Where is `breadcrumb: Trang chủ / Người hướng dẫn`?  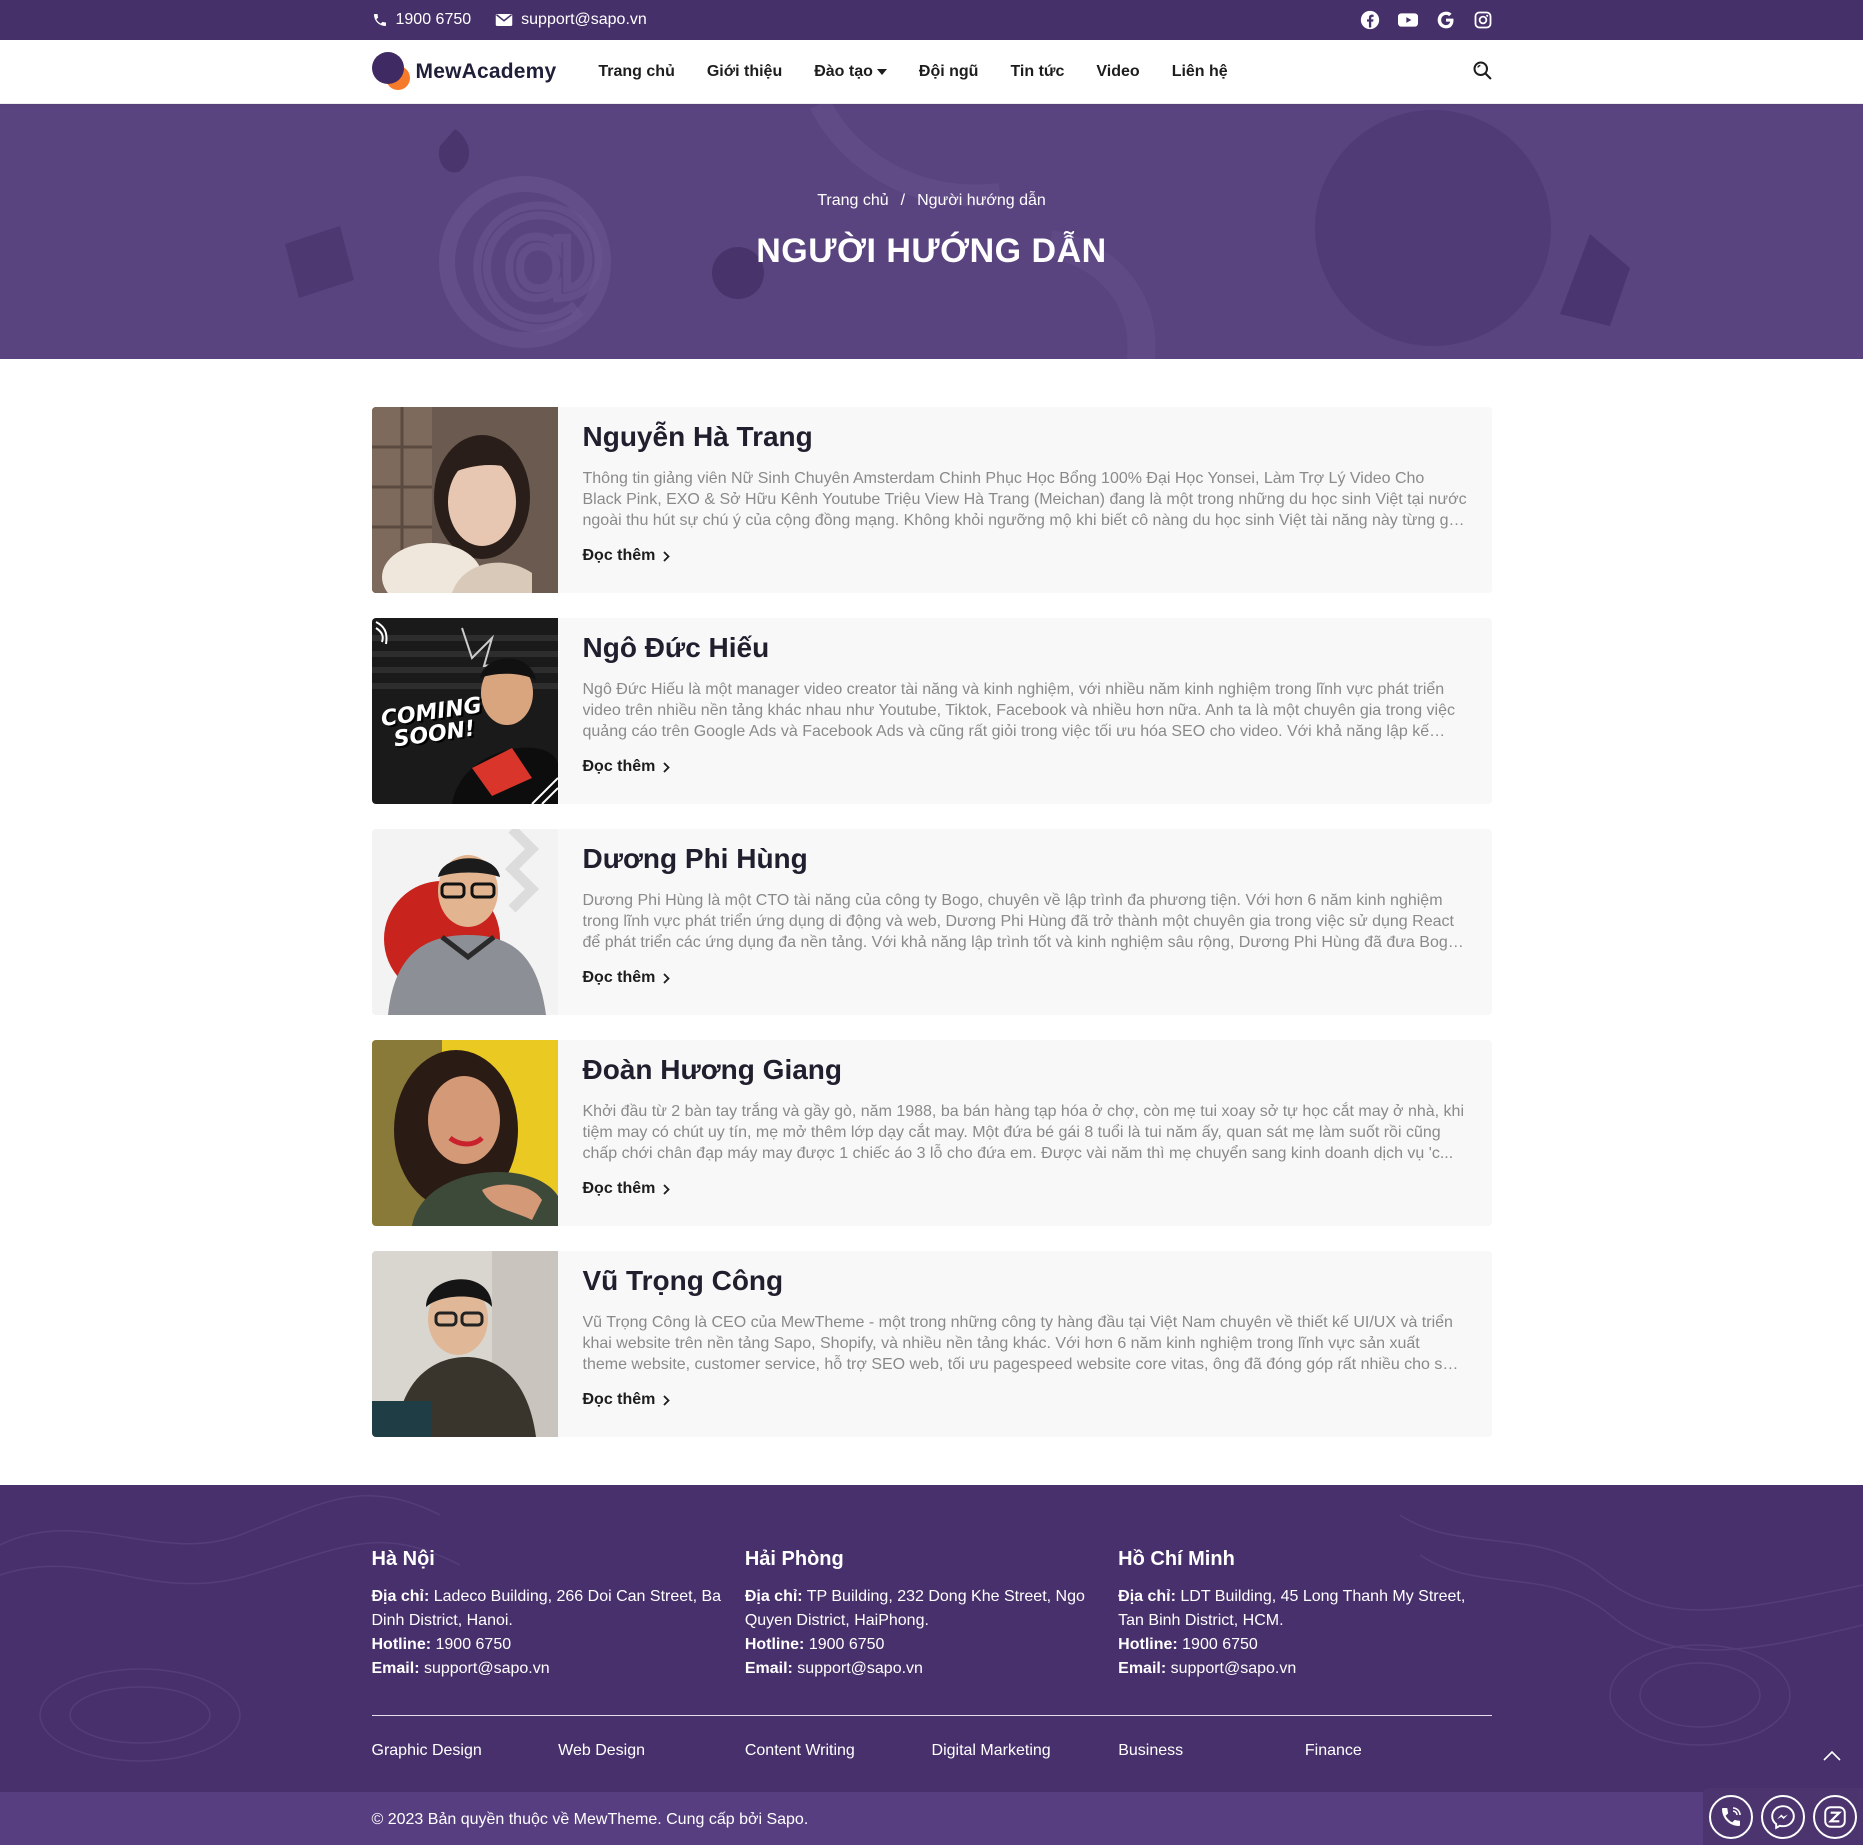
breadcrumb: Trang chủ / Người hướng dẫn is located at coordinates (931, 201).